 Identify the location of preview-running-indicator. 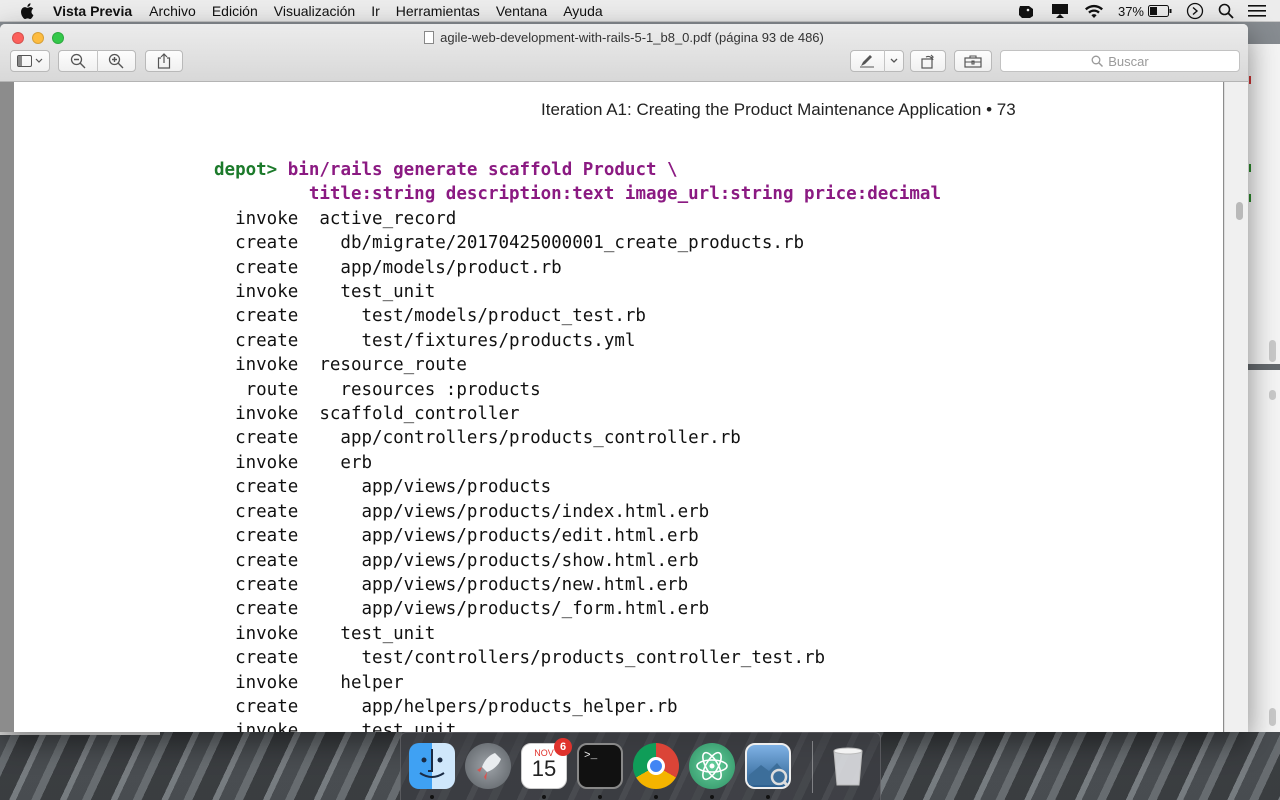
(768, 797).